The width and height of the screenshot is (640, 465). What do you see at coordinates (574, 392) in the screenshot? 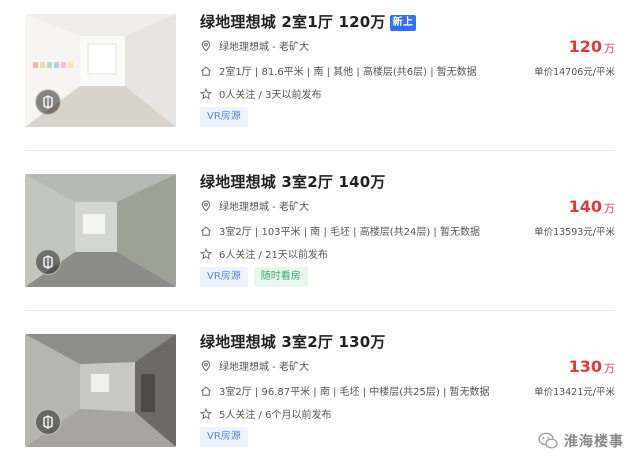
I see `unit-price: 单价13421元/平米` at bounding box center [574, 392].